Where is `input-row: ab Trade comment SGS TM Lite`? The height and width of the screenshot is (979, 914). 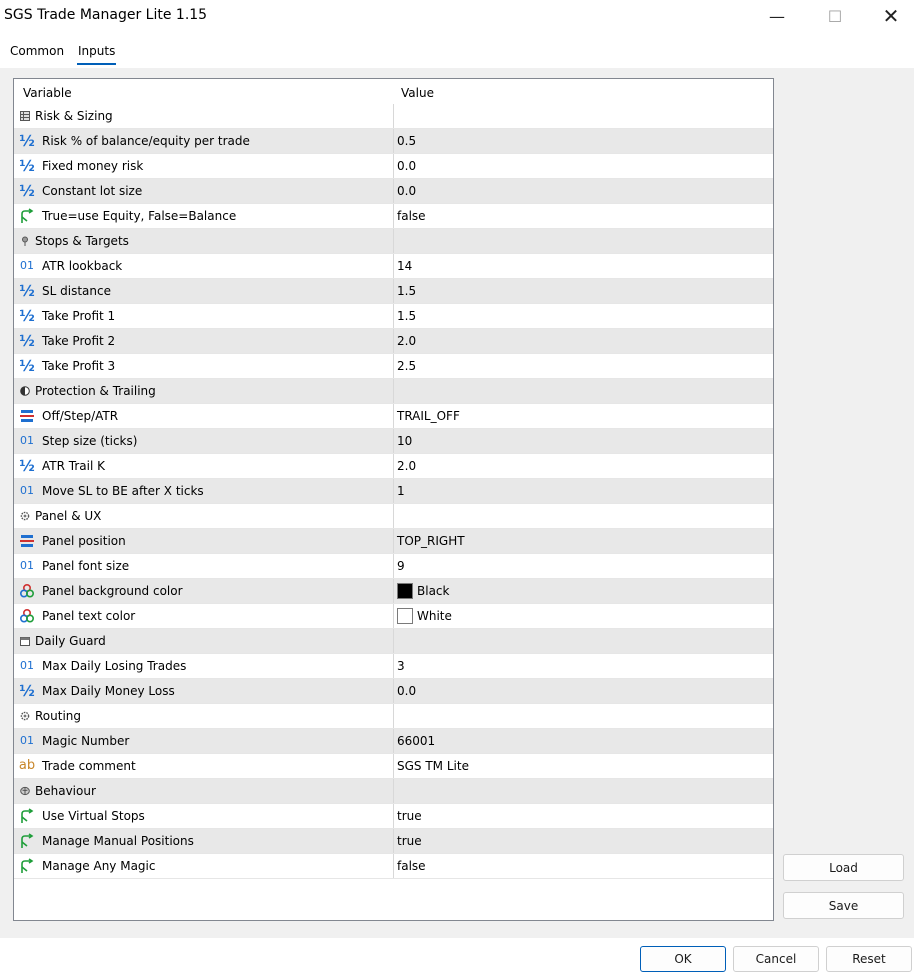 input-row: ab Trade comment SGS TM Lite is located at coordinates (393, 766).